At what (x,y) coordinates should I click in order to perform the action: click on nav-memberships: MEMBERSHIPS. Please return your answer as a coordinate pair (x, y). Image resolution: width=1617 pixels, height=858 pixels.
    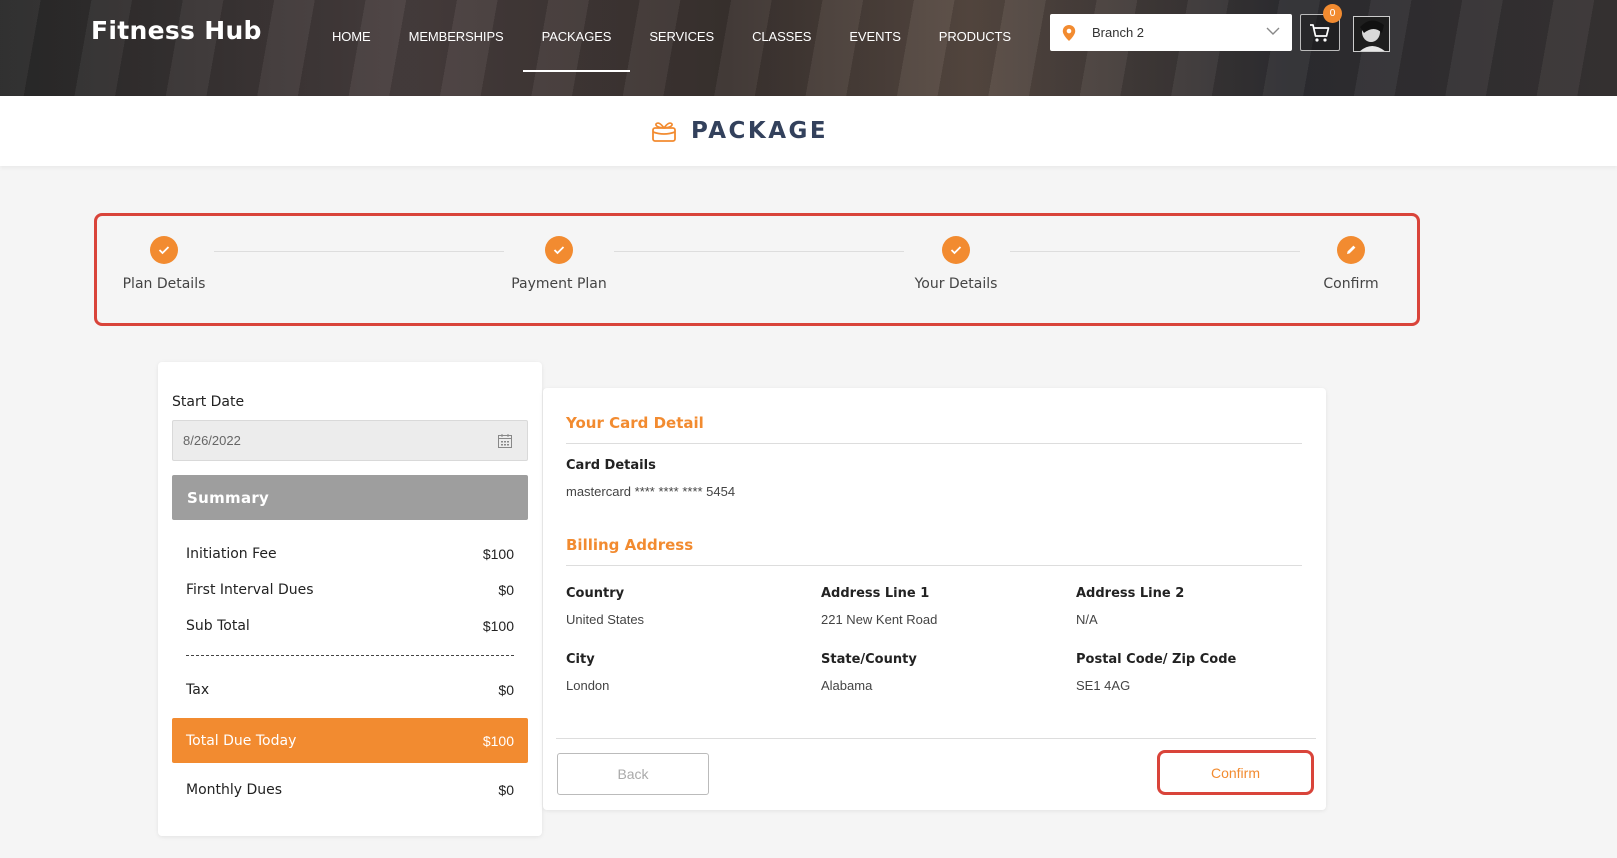
    Looking at the image, I should click on (456, 36).